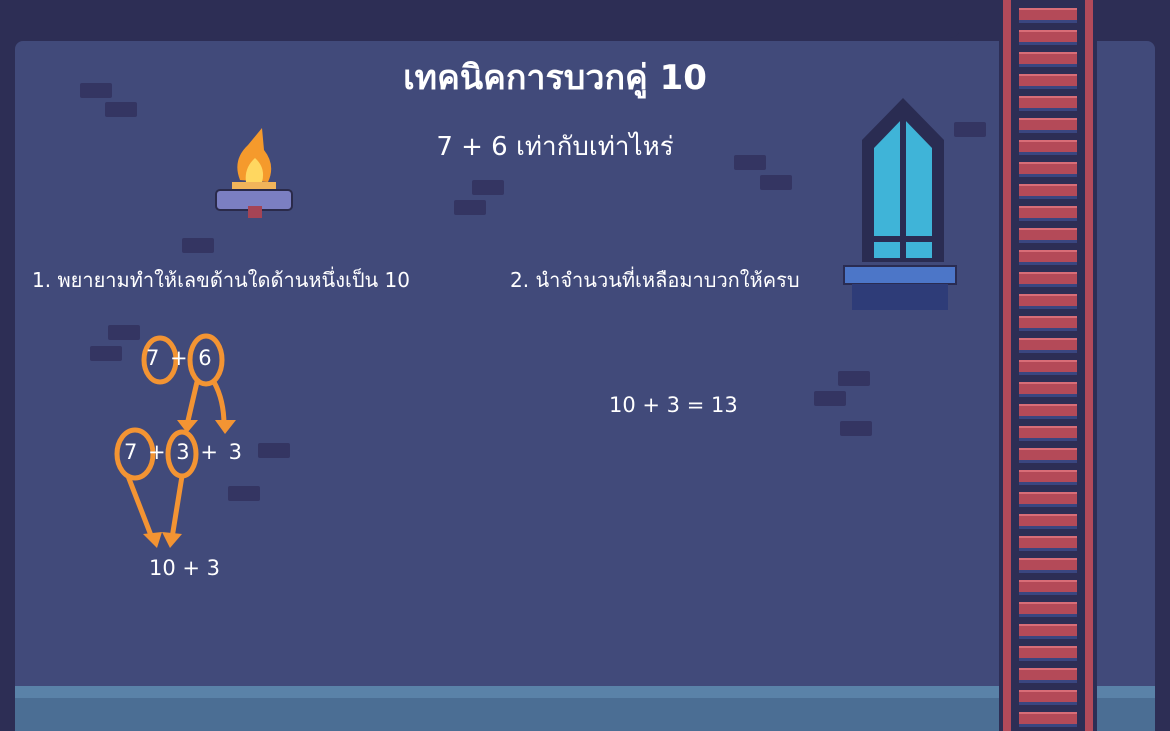 This screenshot has width=1170, height=731. Describe the element at coordinates (673, 405) in the screenshot. I see `answer-text: 10 + 3 = 13` at that location.